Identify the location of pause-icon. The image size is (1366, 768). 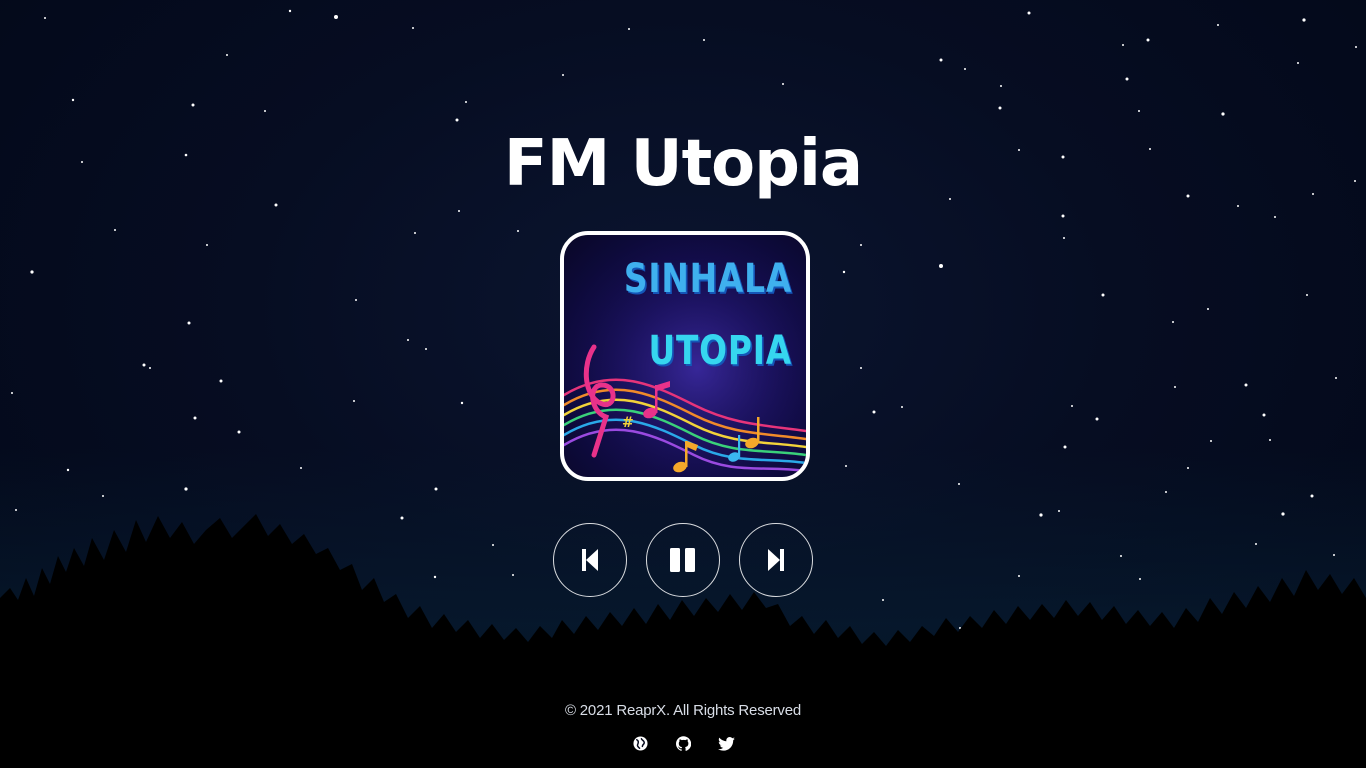
(682, 560).